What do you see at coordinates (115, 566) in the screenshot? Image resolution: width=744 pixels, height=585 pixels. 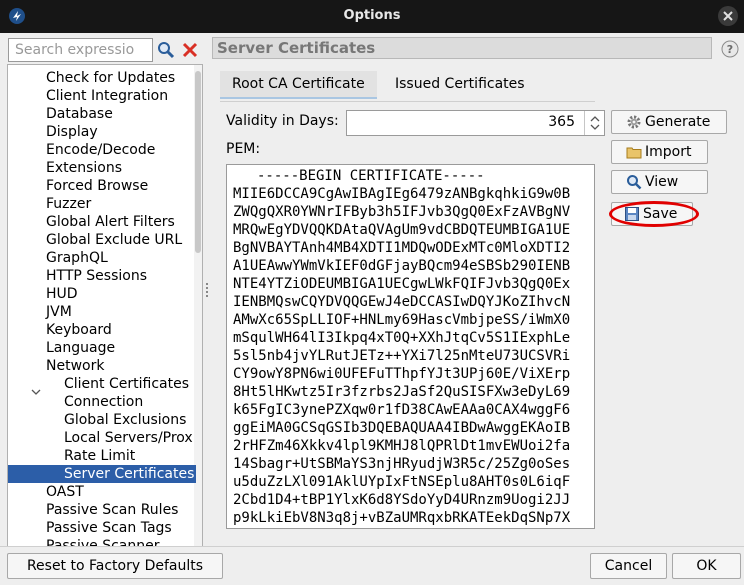 I see `reset-to-factory-defaults-button: Reset to Factory Defaults` at bounding box center [115, 566].